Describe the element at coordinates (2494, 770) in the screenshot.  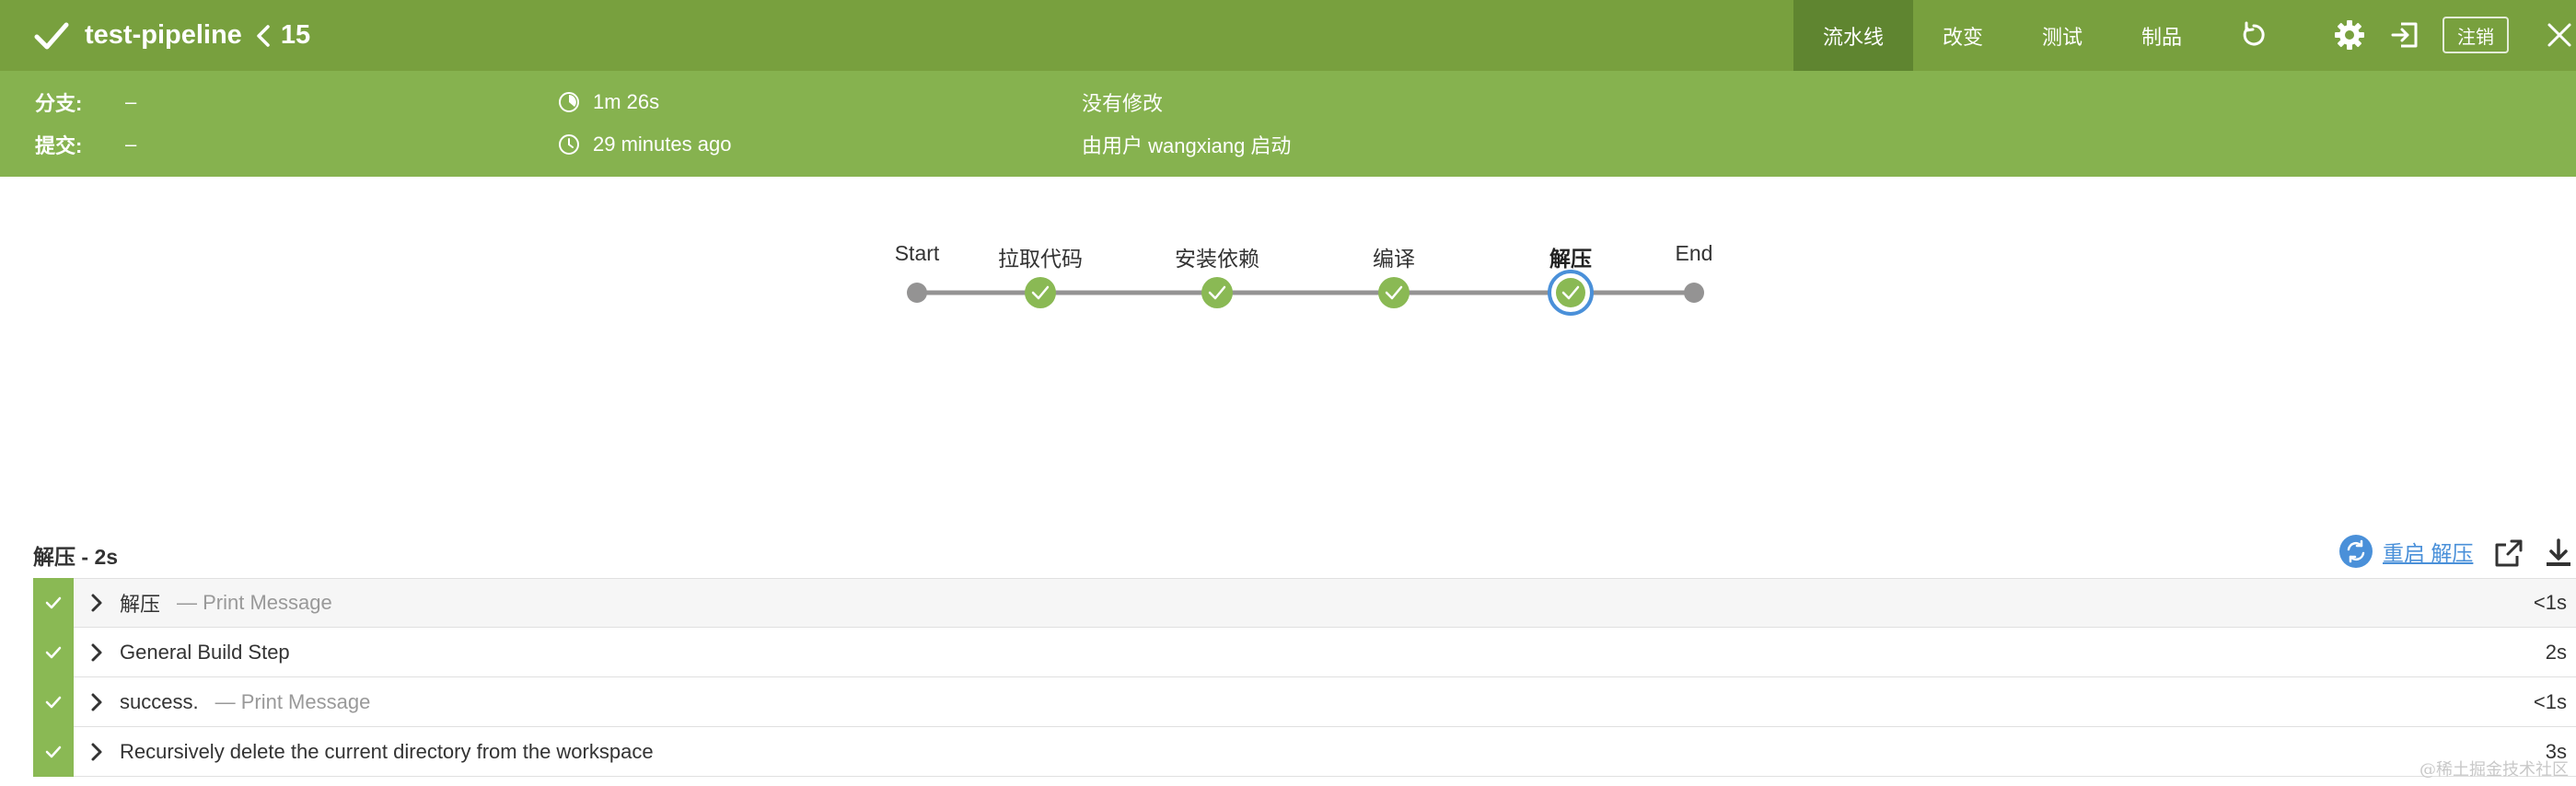
I see `watermark: @稀土掘金技术社区` at that location.